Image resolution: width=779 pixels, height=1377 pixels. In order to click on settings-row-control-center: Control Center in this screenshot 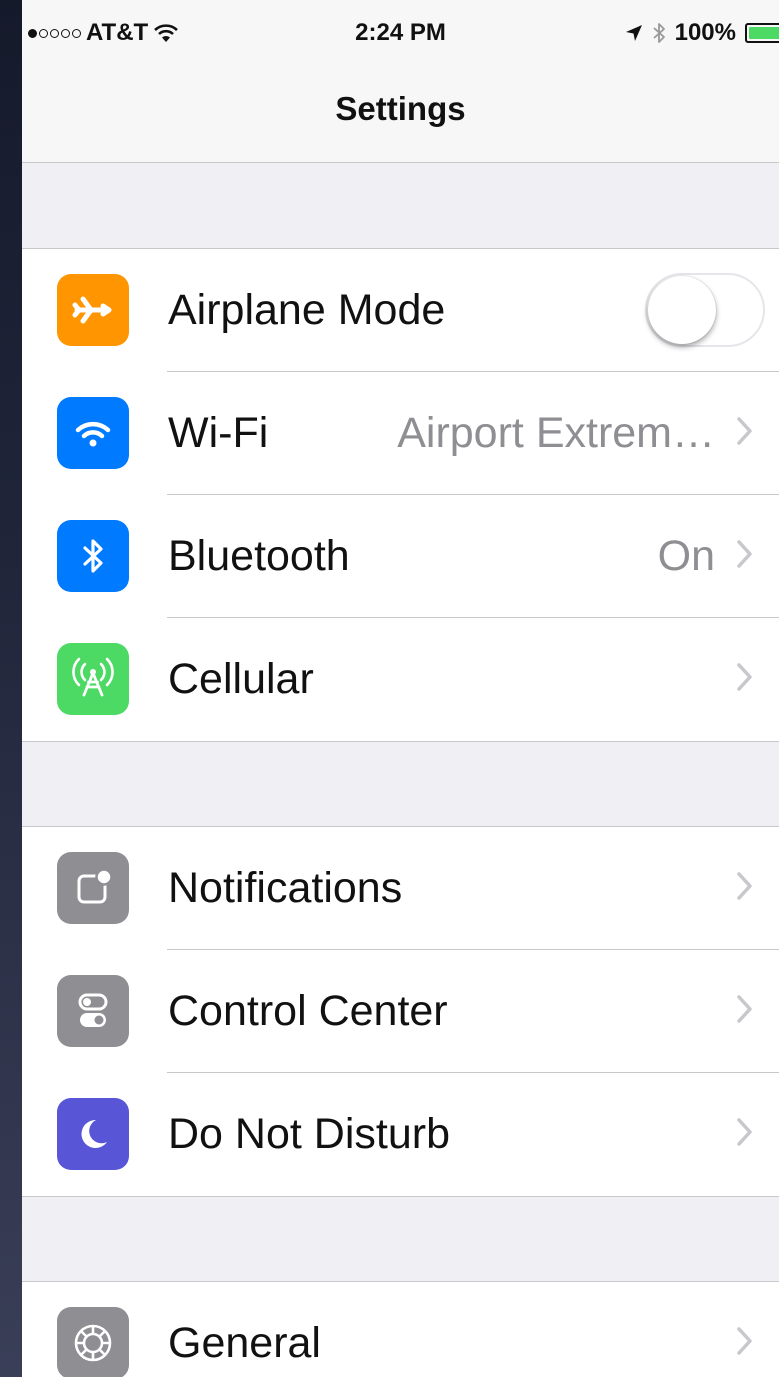, I will do `click(400, 1011)`.